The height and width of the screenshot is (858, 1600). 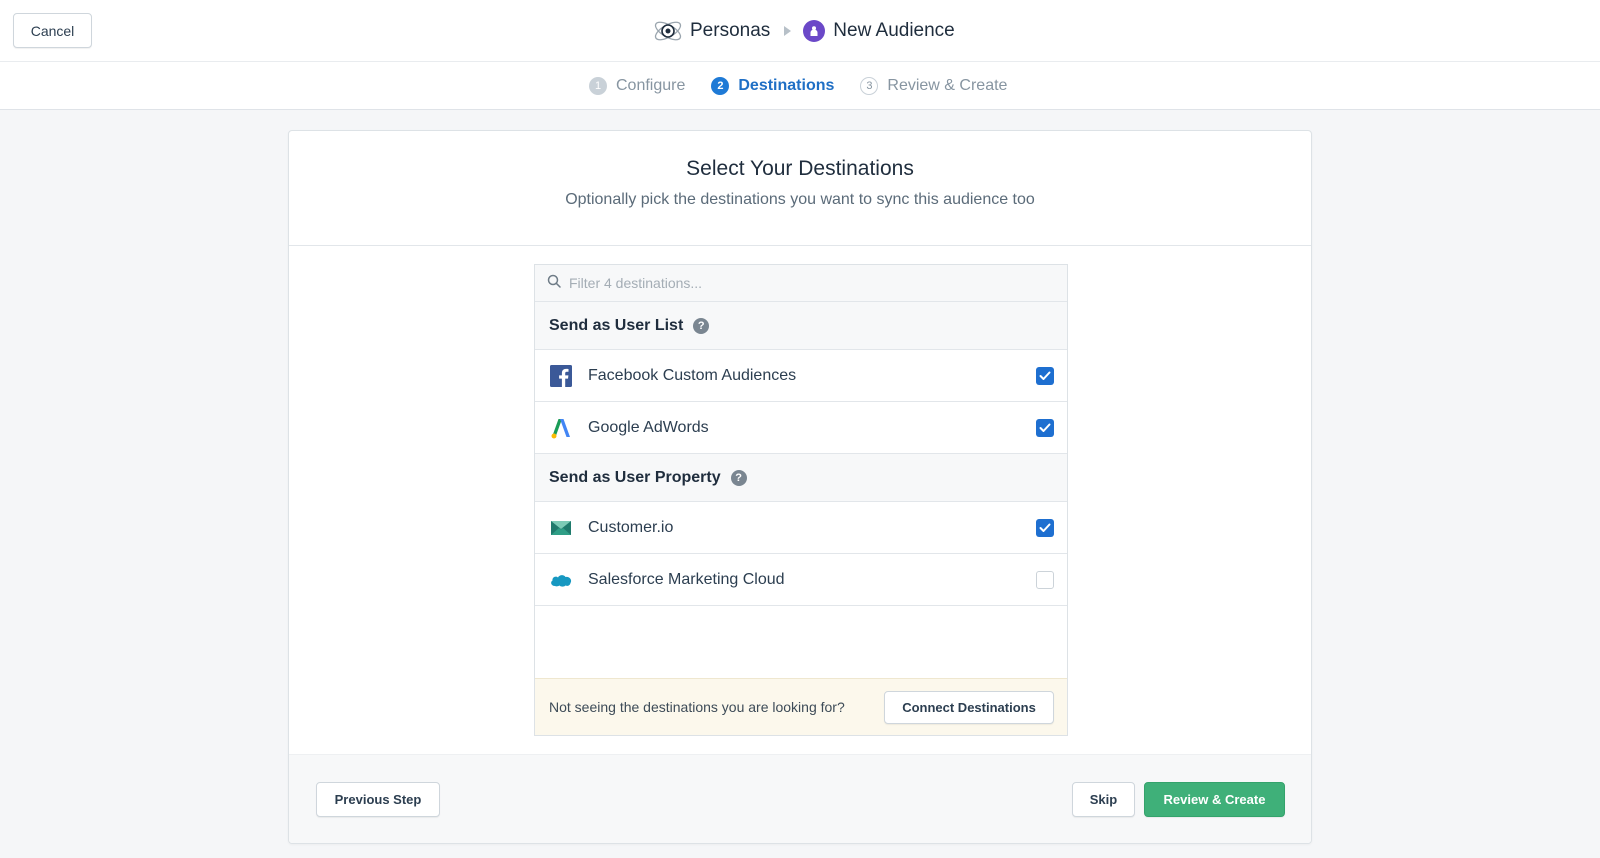 What do you see at coordinates (635, 477) in the screenshot?
I see `group-title: Send as User Property` at bounding box center [635, 477].